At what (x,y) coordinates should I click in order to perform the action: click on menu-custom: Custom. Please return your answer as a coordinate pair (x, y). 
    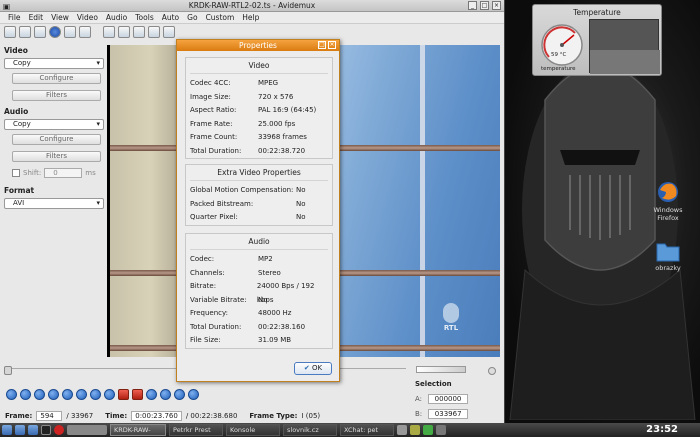
    Looking at the image, I should click on (220, 17).